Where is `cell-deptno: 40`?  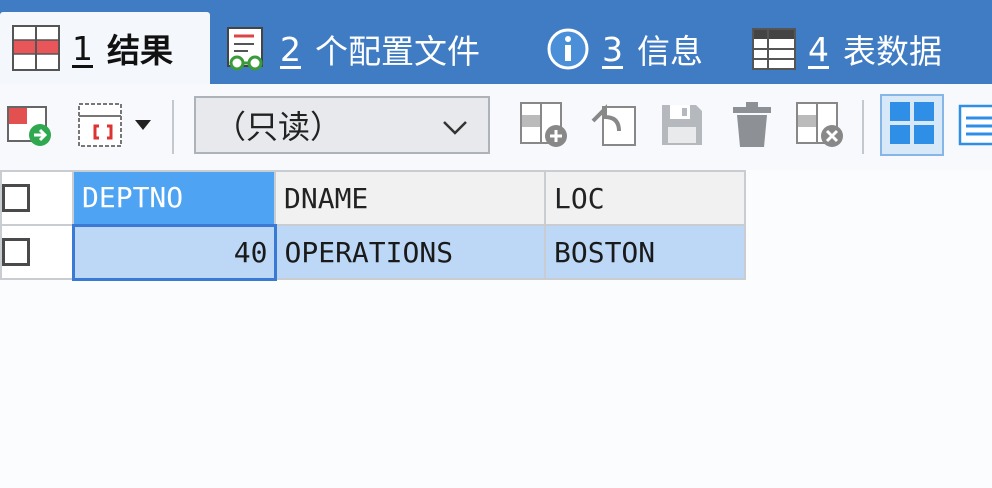 cell-deptno: 40 is located at coordinates (174, 252).